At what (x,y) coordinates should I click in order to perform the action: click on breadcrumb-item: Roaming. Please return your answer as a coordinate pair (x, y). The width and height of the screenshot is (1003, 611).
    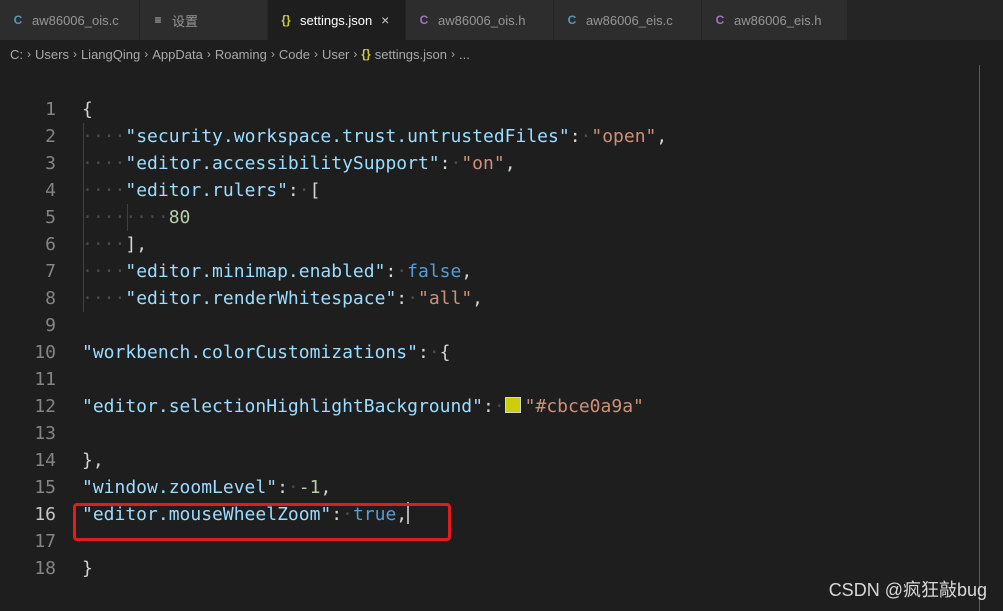
    Looking at the image, I should click on (241, 54).